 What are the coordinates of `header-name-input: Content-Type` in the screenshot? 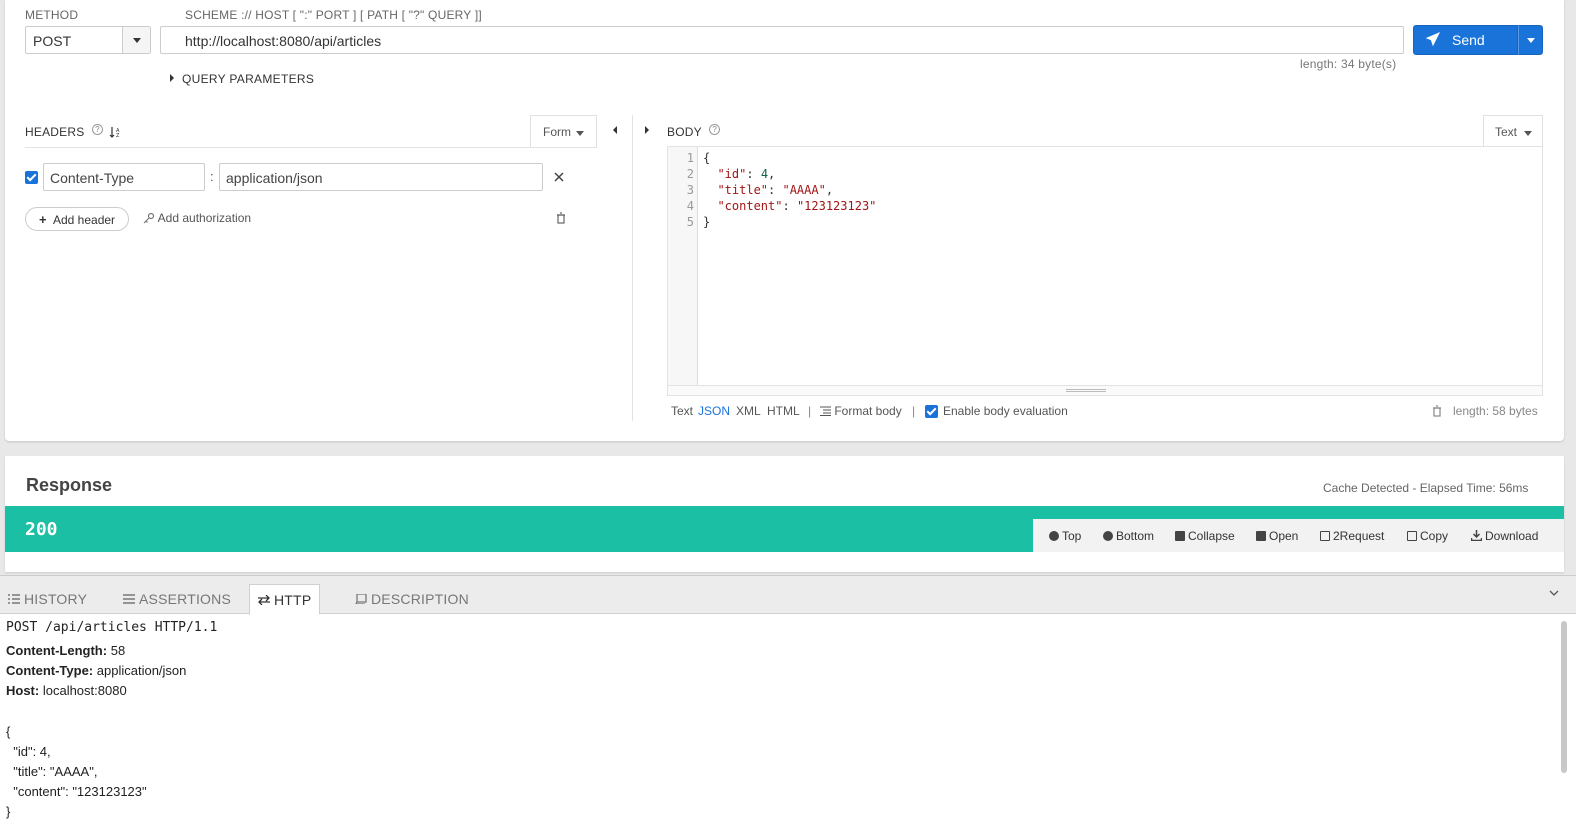 It's located at (124, 177).